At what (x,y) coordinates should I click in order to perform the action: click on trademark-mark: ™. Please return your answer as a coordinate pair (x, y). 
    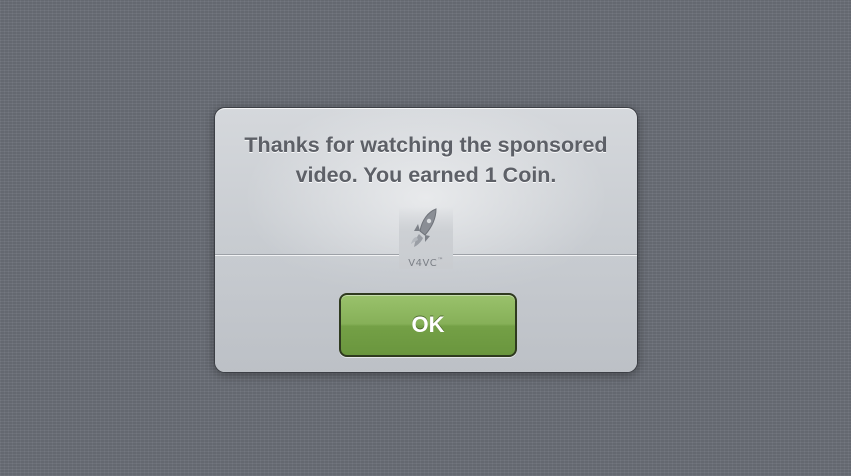
    Looking at the image, I should click on (440, 260).